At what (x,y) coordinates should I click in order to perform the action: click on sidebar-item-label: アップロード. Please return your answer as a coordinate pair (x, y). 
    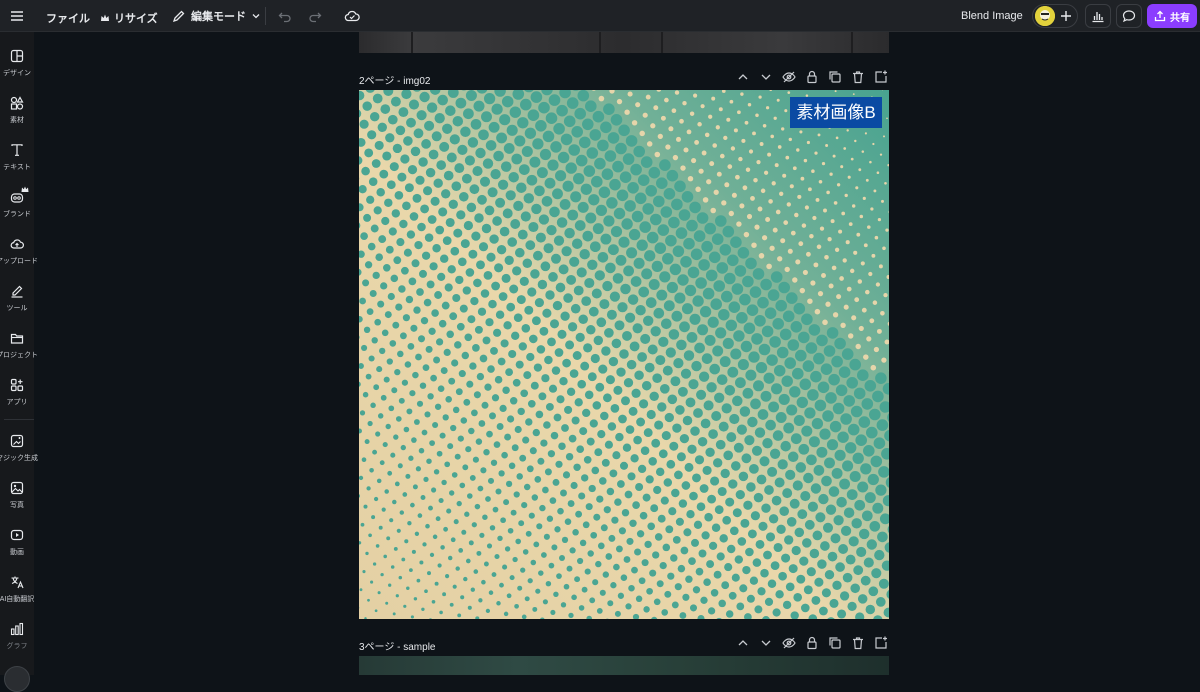
    Looking at the image, I should click on (21, 261).